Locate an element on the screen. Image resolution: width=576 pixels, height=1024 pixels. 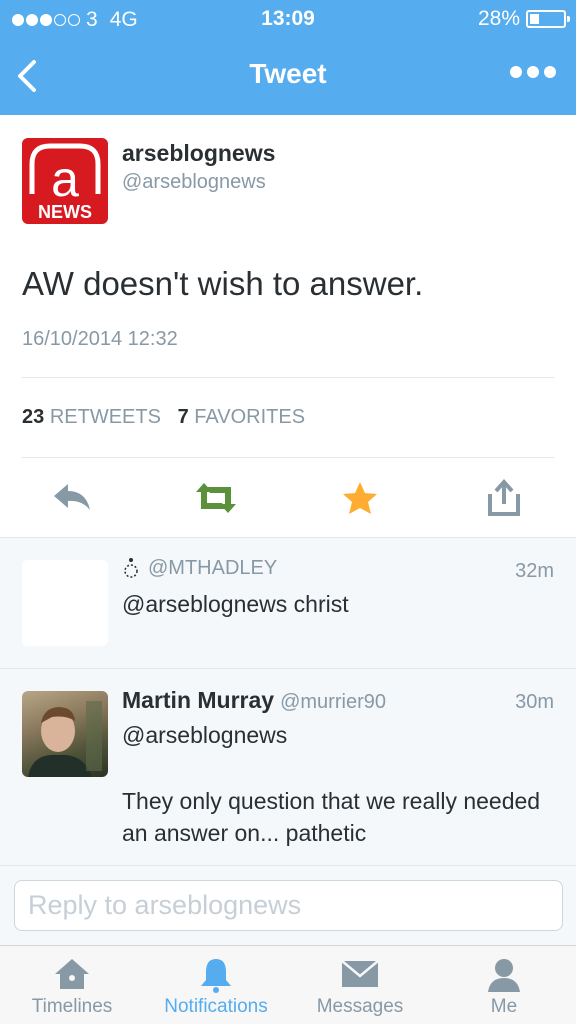
tab-notifications: Notifications is located at coordinates (216, 985).